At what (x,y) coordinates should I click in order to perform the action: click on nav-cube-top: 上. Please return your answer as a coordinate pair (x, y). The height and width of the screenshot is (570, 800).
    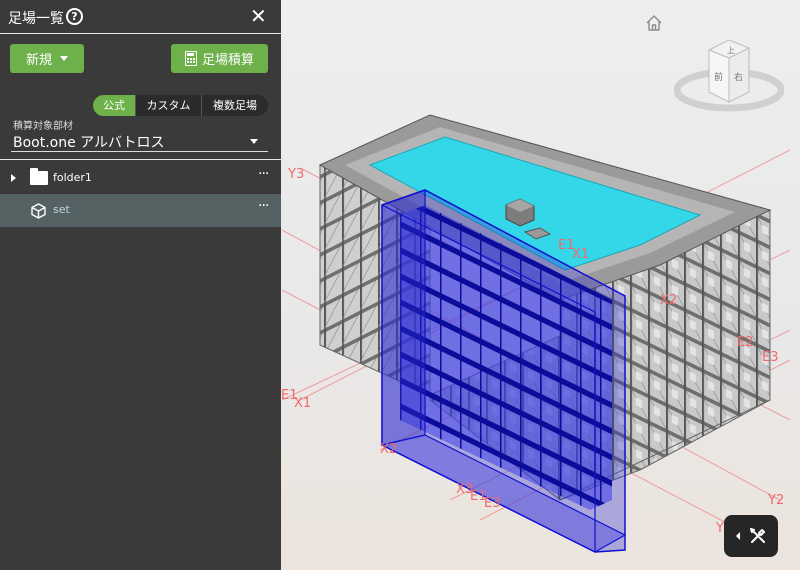
    Looking at the image, I should click on (731, 50).